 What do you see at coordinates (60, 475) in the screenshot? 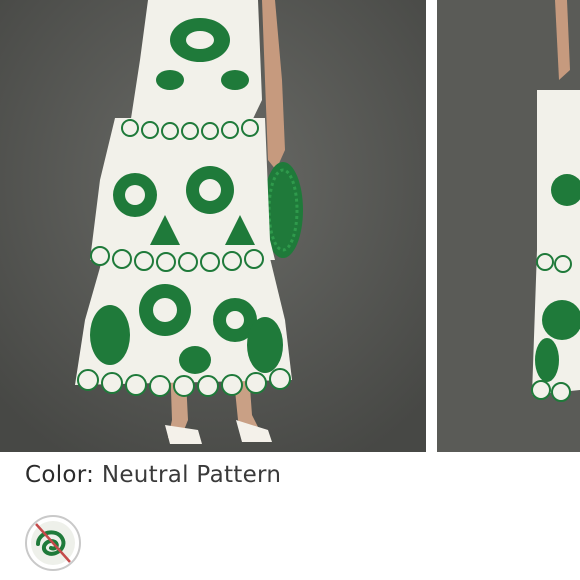
I see `color-label: Color:` at bounding box center [60, 475].